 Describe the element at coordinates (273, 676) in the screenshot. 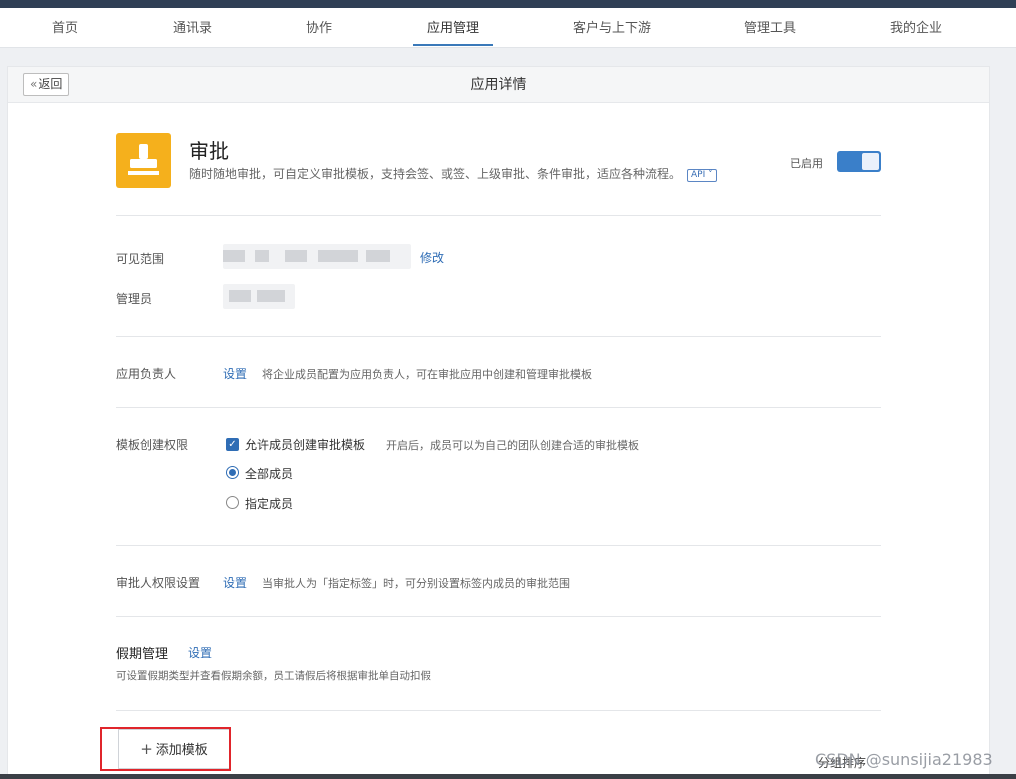

I see `leave-hint: 可设置假期类型并查看假期余额，员工请假后将根据审批单自动扣假` at that location.